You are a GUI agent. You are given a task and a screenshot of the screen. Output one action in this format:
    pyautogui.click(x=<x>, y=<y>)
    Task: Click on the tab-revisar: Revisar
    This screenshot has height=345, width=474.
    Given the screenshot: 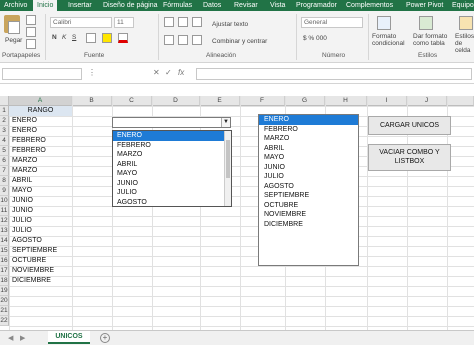 What is the action you would take?
    pyautogui.click(x=246, y=5)
    